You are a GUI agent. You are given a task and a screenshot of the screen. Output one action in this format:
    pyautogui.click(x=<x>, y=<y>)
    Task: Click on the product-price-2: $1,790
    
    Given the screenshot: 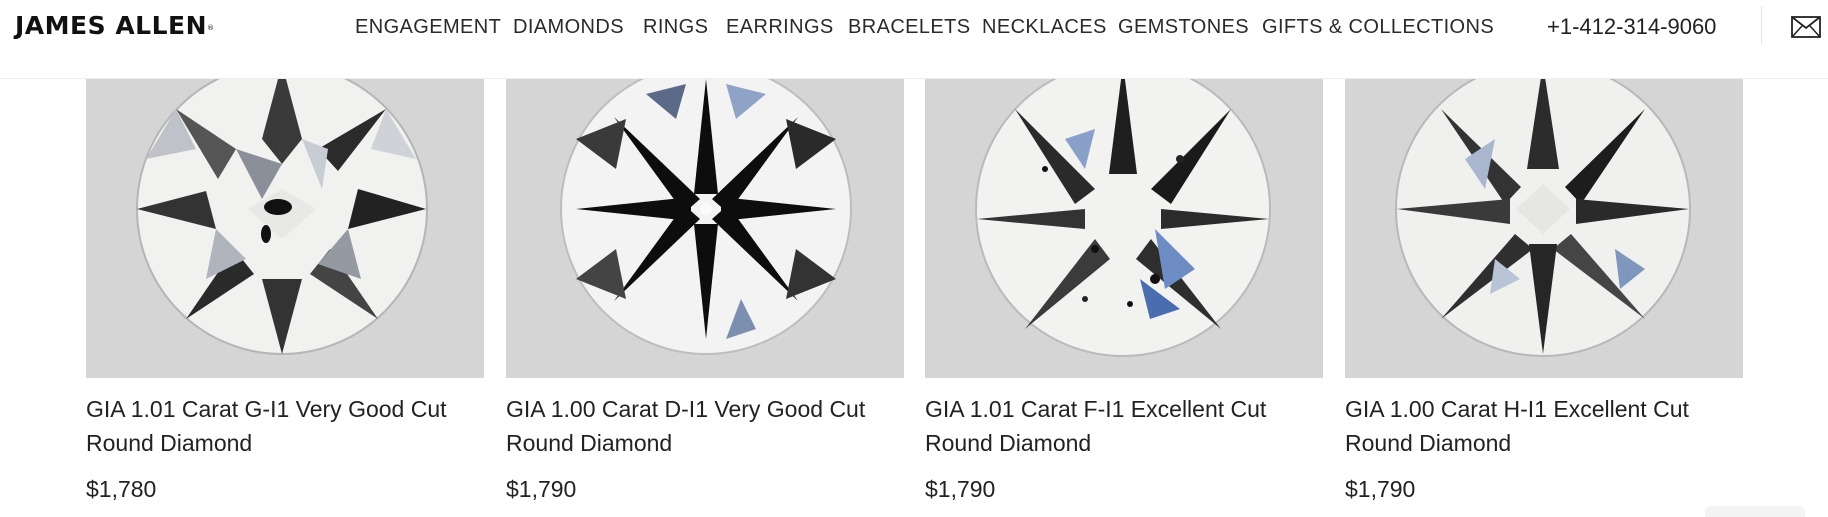 What is the action you would take?
    pyautogui.click(x=541, y=489)
    